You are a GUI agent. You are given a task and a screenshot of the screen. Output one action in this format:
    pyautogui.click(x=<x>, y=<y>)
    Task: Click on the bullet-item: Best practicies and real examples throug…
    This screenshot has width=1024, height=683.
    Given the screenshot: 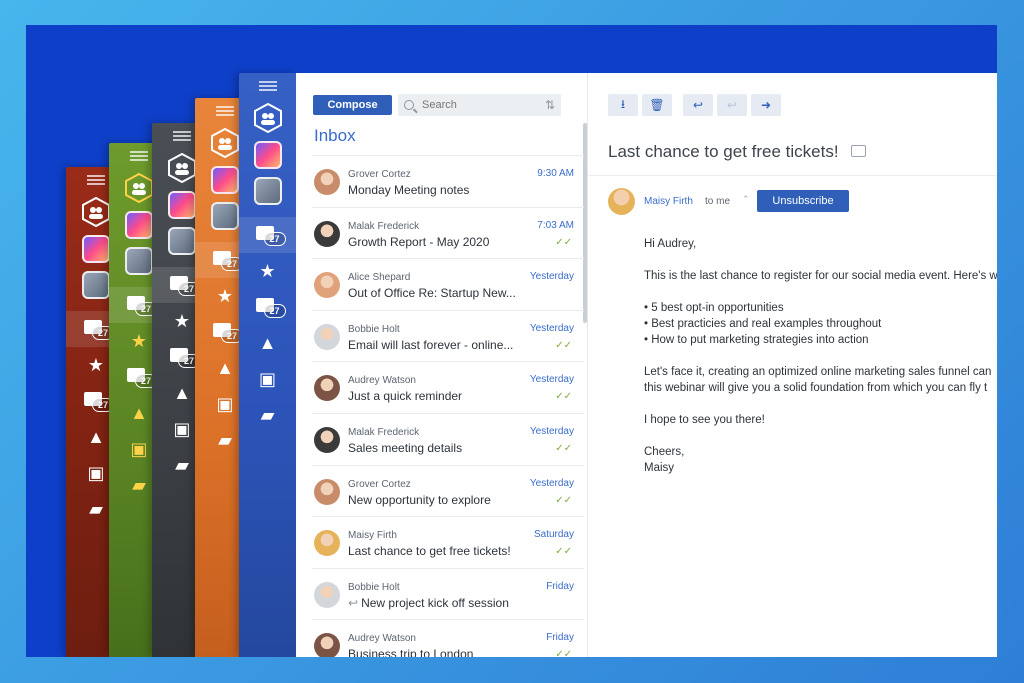 What is the action you would take?
    pyautogui.click(x=820, y=324)
    